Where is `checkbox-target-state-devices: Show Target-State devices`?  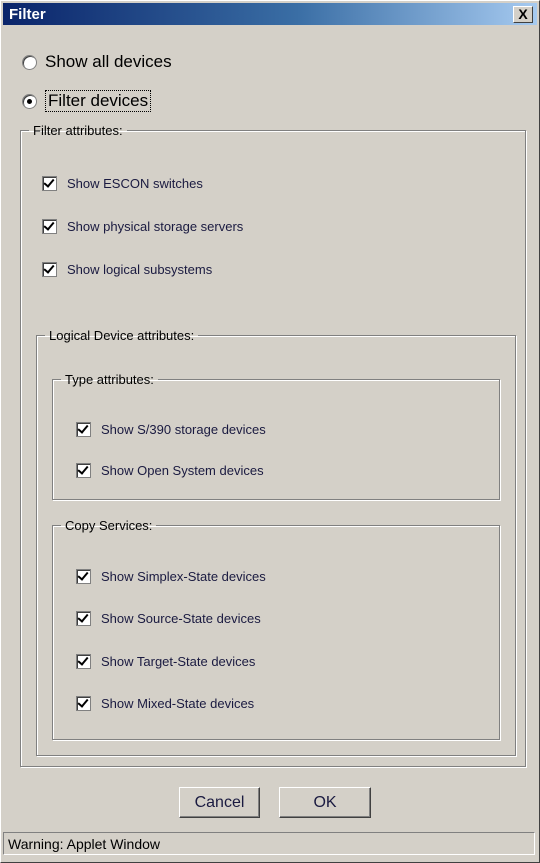
checkbox-target-state-devices: Show Target-State devices is located at coordinates (165, 661).